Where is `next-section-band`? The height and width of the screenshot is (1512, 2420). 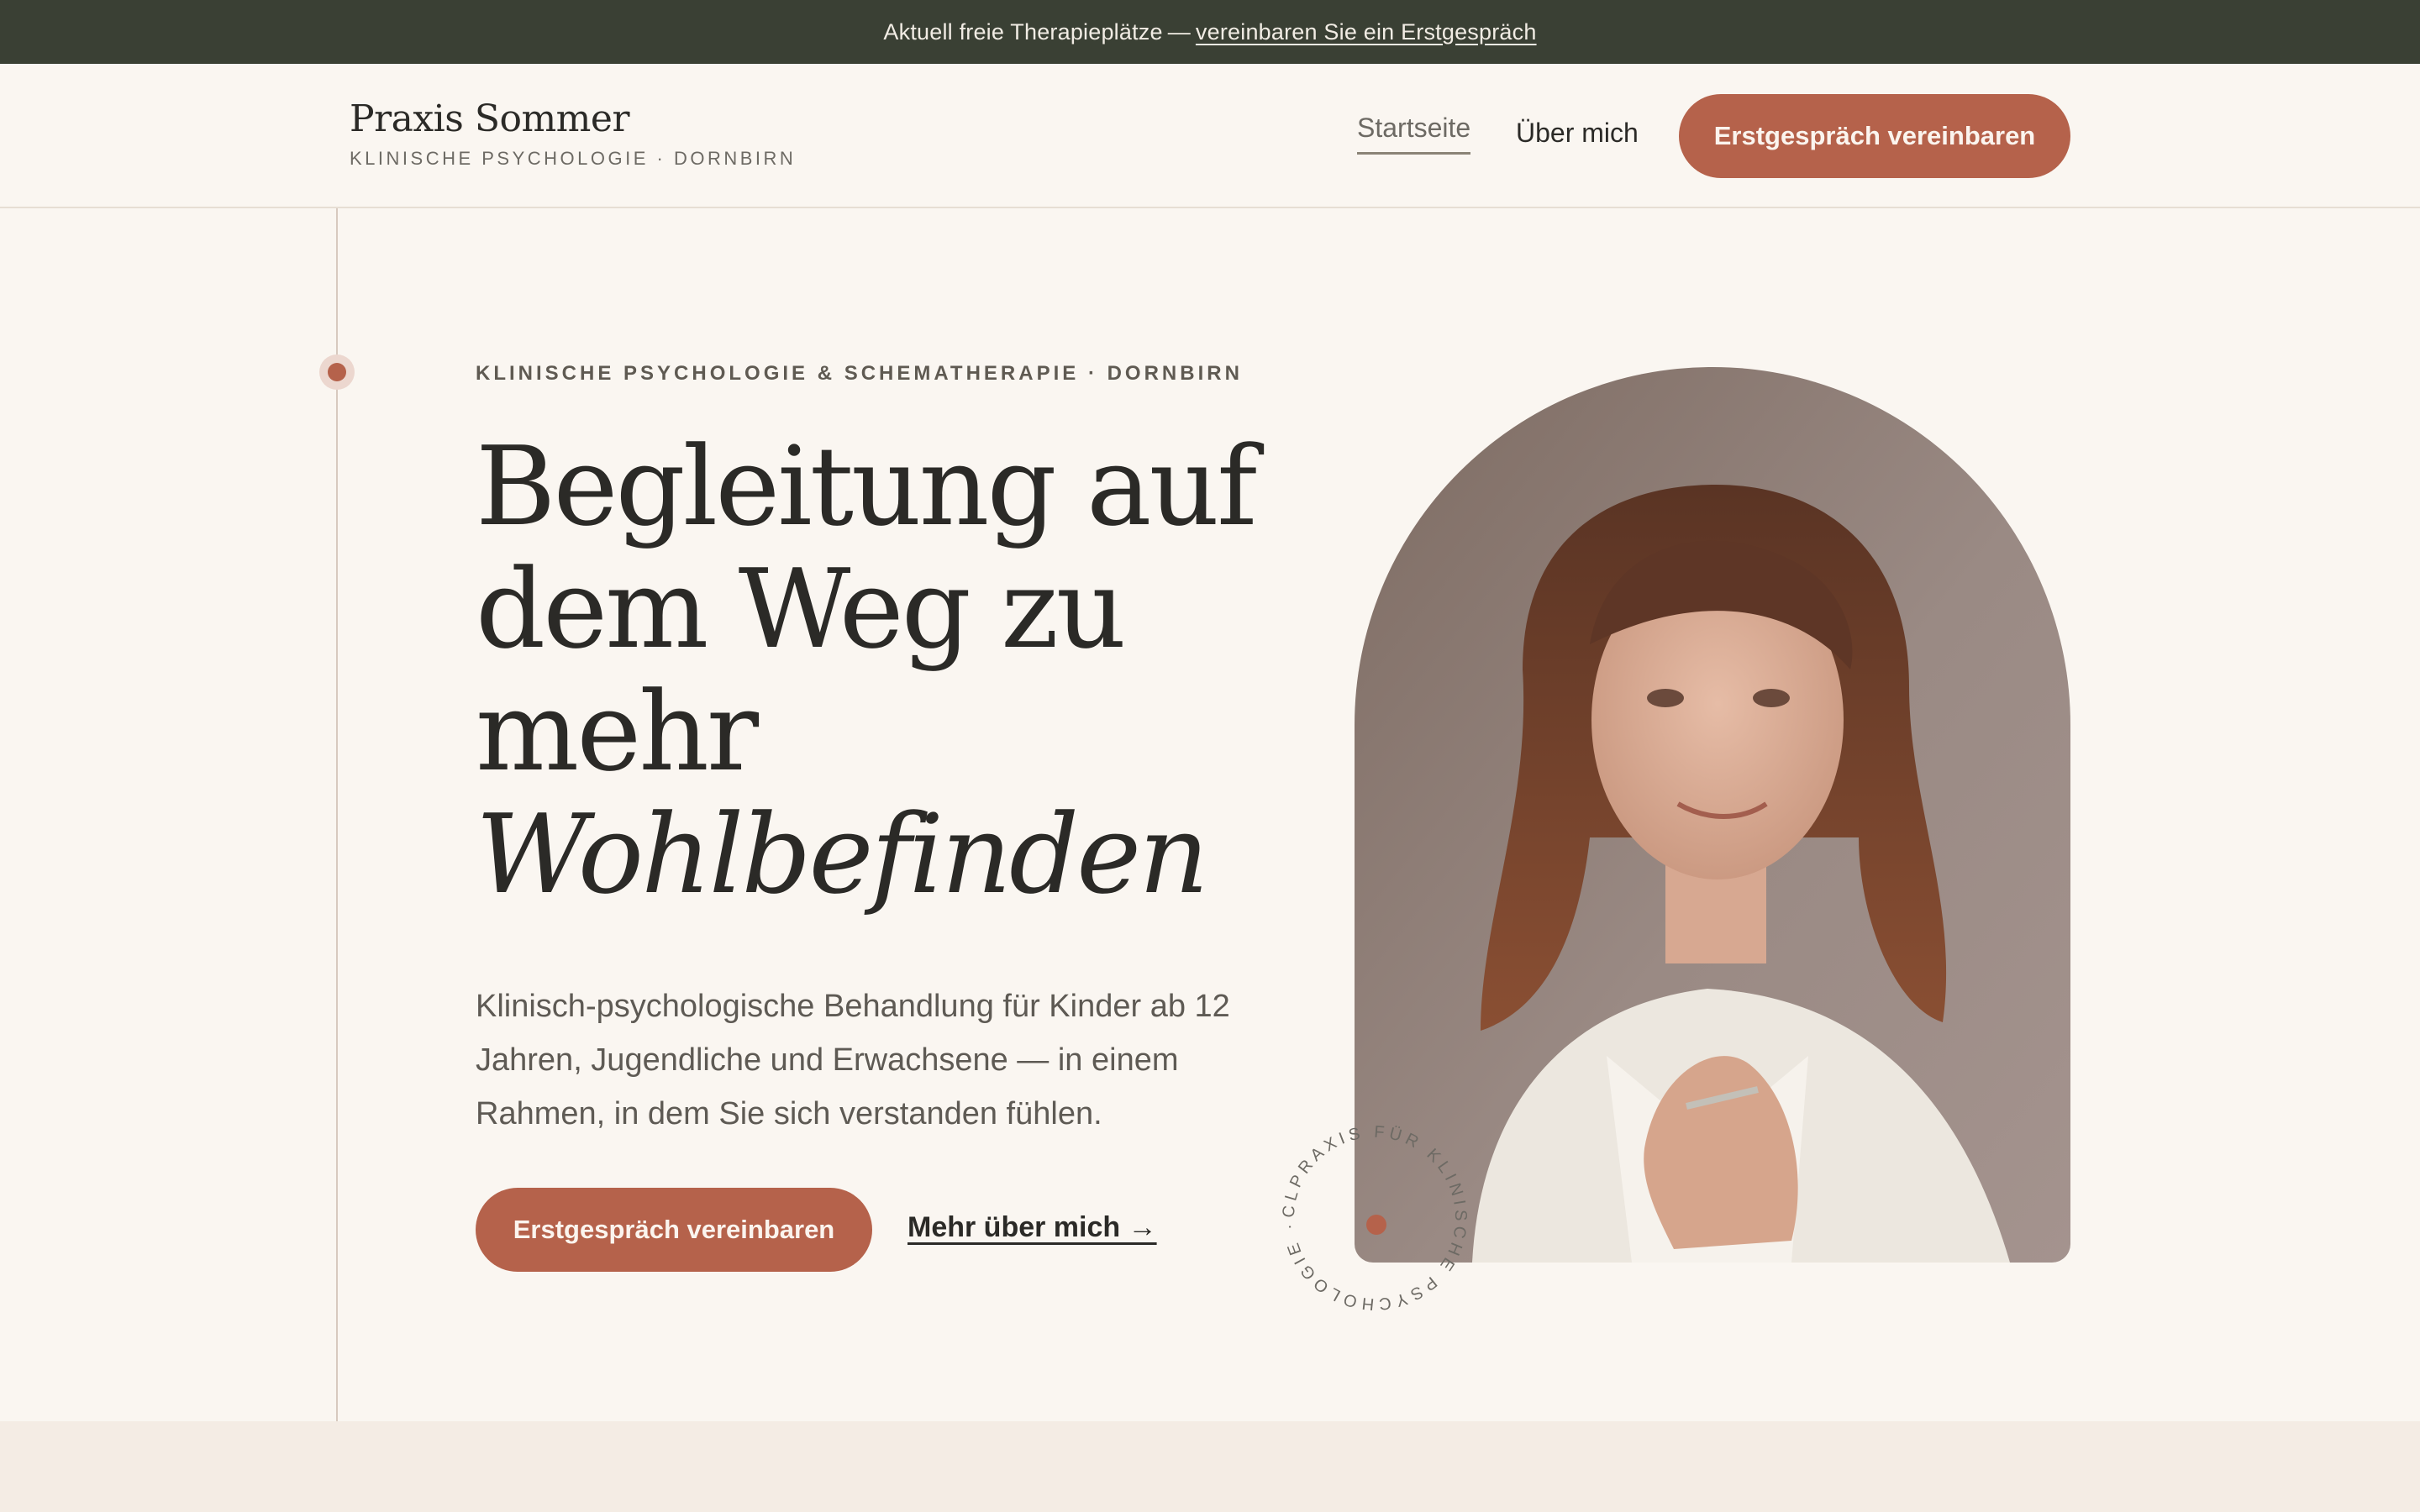
next-section-band is located at coordinates (1210, 1466).